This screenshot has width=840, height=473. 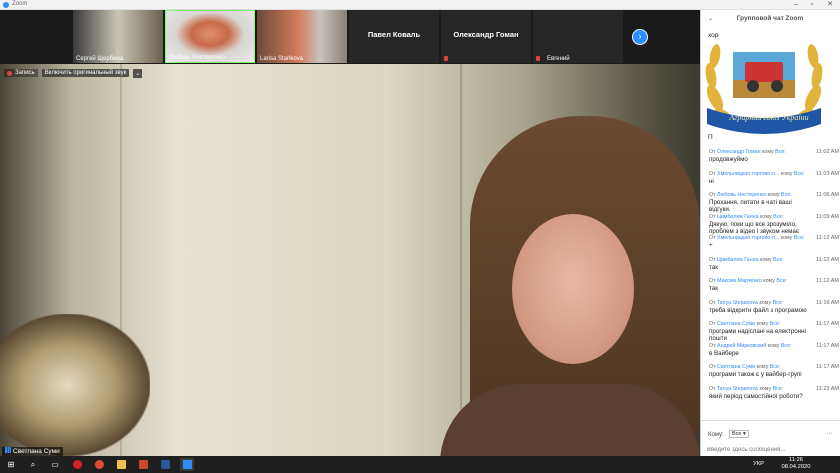 I want to click on decor, so click(x=573, y=289).